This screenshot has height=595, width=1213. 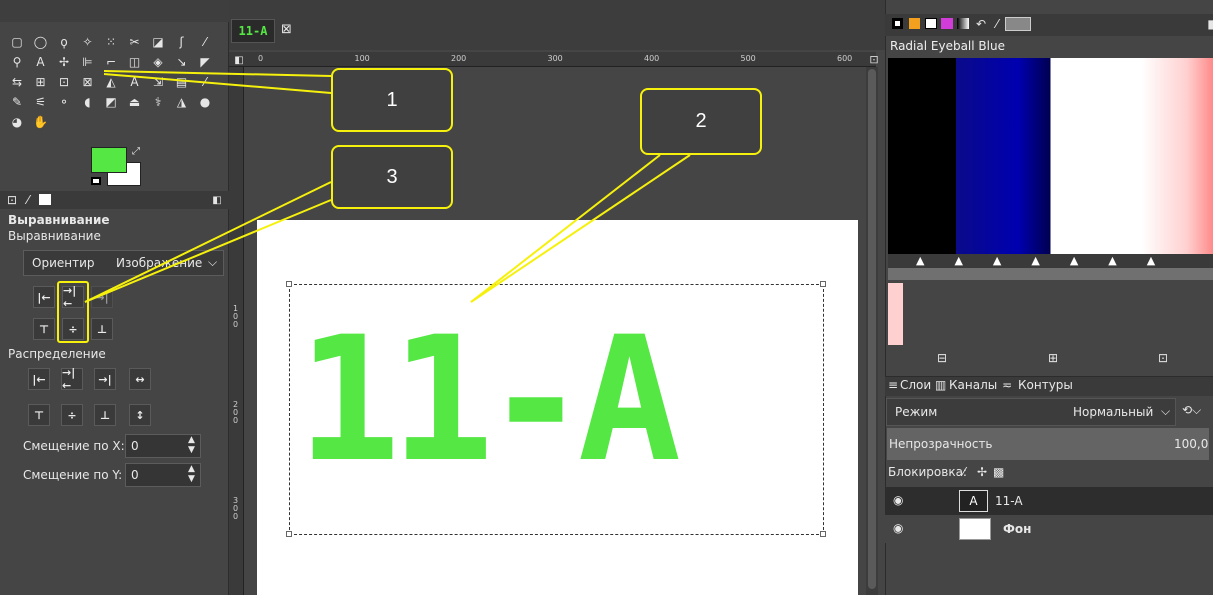 I want to click on leader-line-2b, so click(x=580, y=228).